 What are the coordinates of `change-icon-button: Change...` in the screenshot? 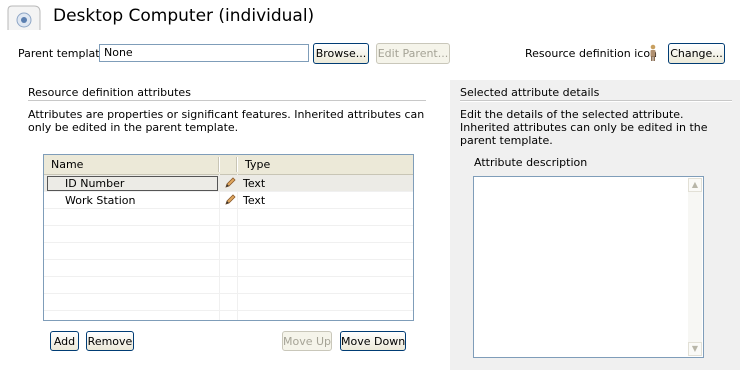 It's located at (696, 53).